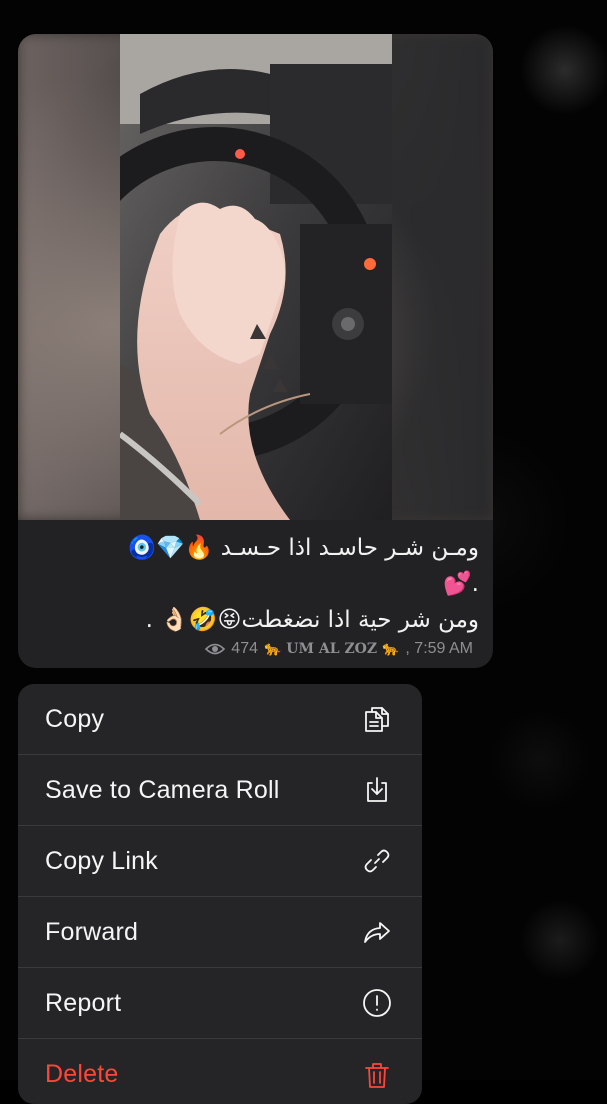  What do you see at coordinates (461, 584) in the screenshot?
I see `caption-line: .💕` at bounding box center [461, 584].